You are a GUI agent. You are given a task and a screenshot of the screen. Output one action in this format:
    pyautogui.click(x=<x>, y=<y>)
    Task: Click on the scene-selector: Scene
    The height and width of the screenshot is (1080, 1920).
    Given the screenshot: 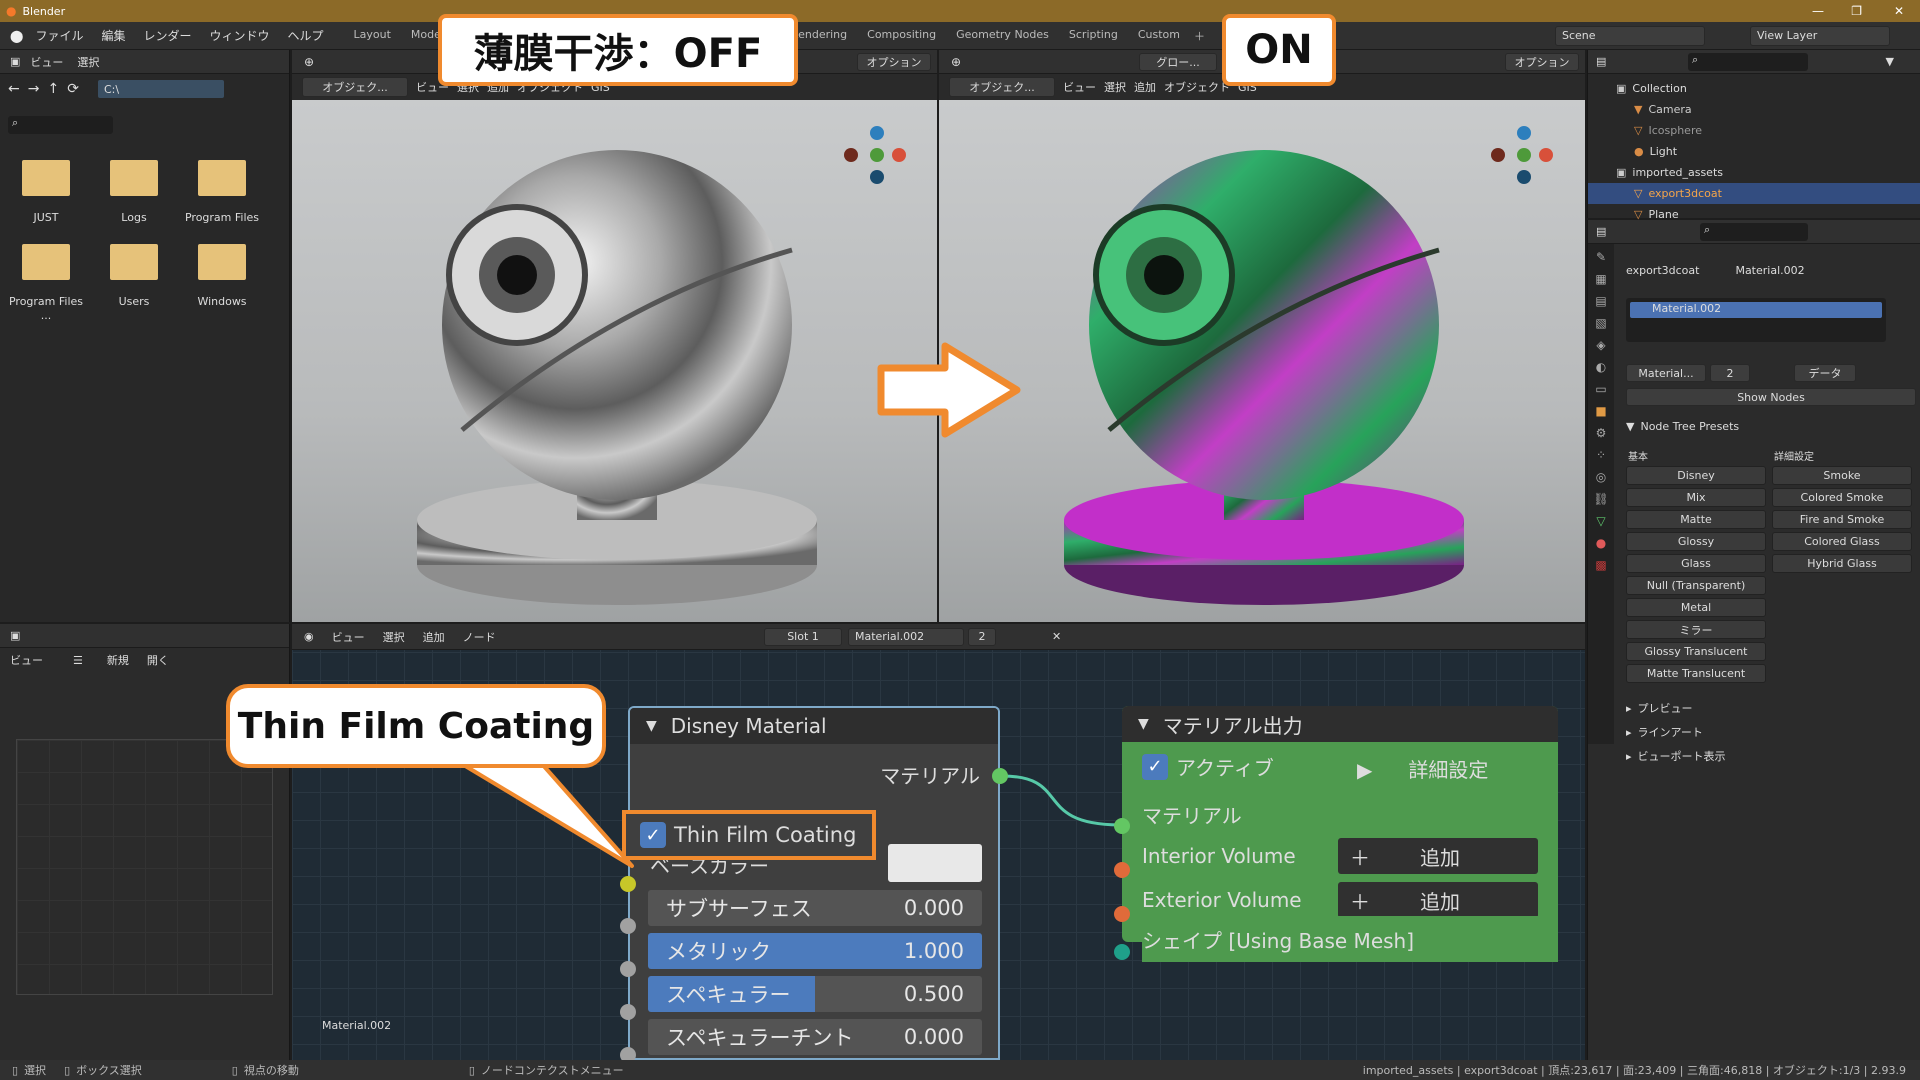 What is the action you would take?
    pyautogui.click(x=1630, y=35)
    